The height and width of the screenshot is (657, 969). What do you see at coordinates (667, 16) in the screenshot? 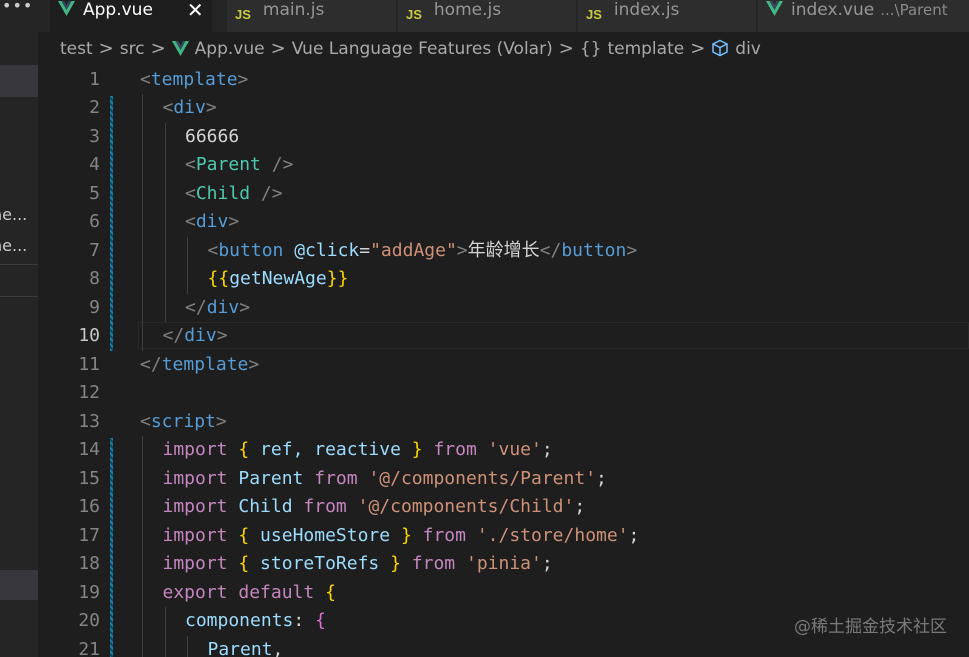
I see `tab-index-js: JS index.js` at bounding box center [667, 16].